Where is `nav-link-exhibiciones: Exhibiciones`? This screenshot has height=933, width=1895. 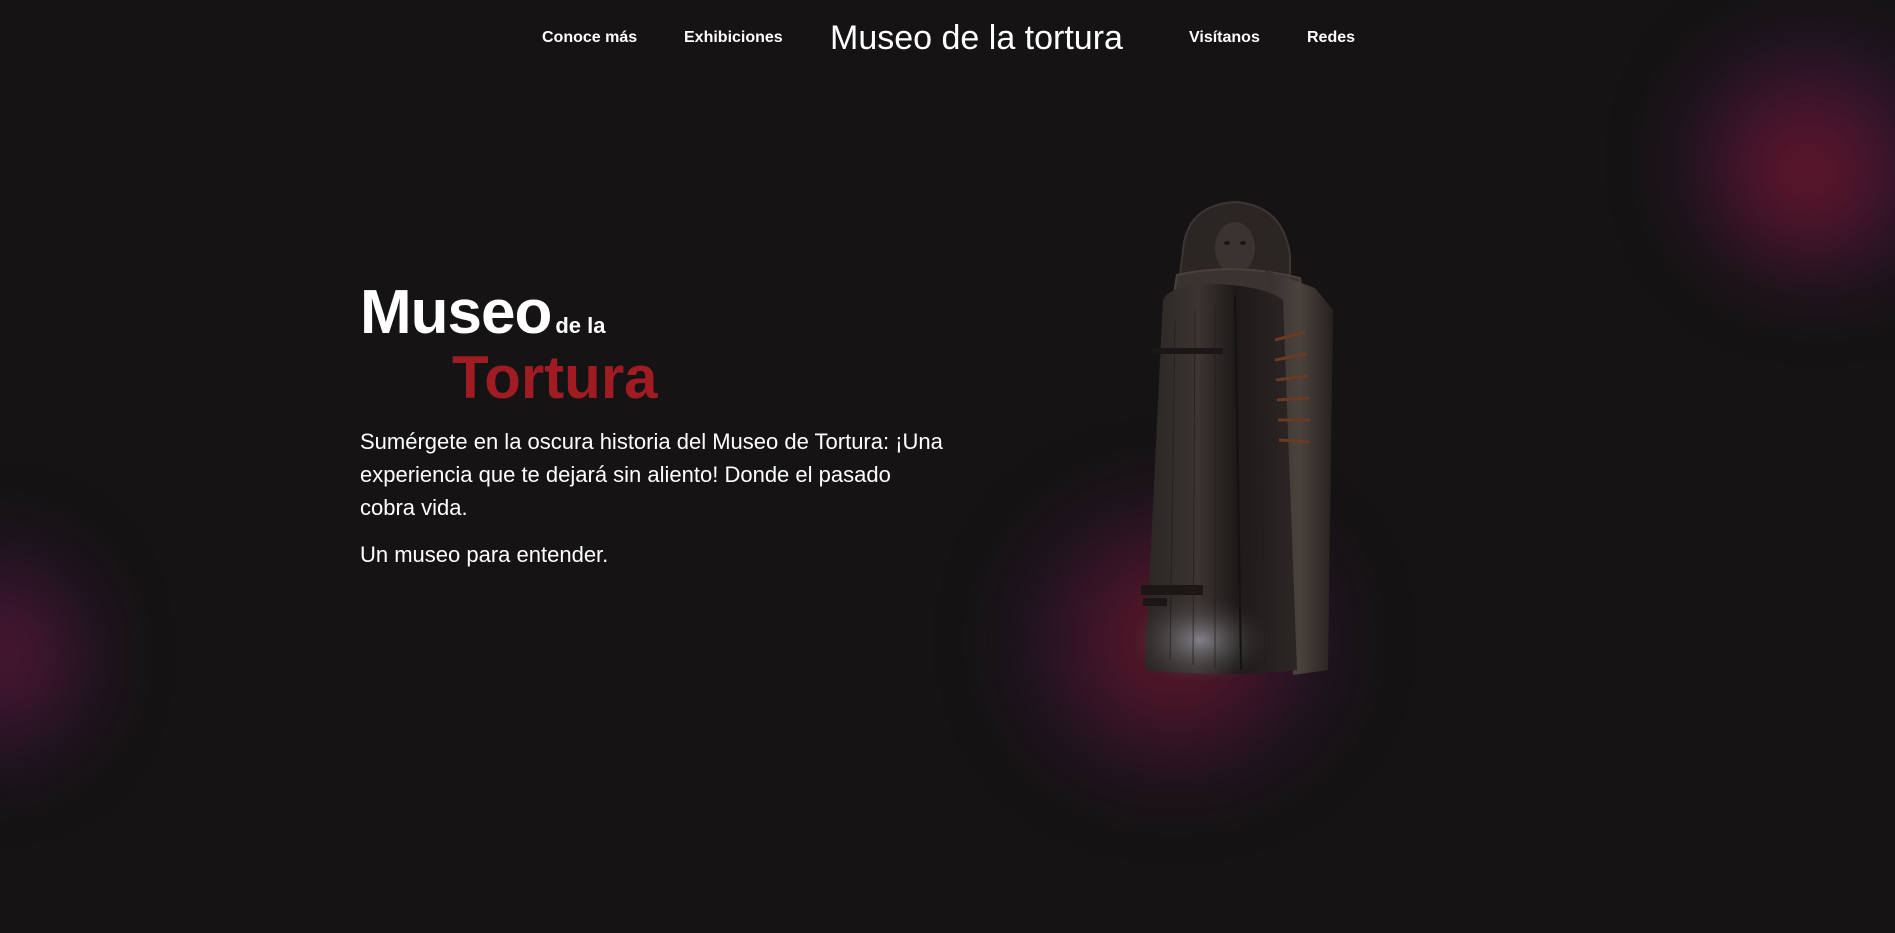 nav-link-exhibiciones: Exhibiciones is located at coordinates (733, 38).